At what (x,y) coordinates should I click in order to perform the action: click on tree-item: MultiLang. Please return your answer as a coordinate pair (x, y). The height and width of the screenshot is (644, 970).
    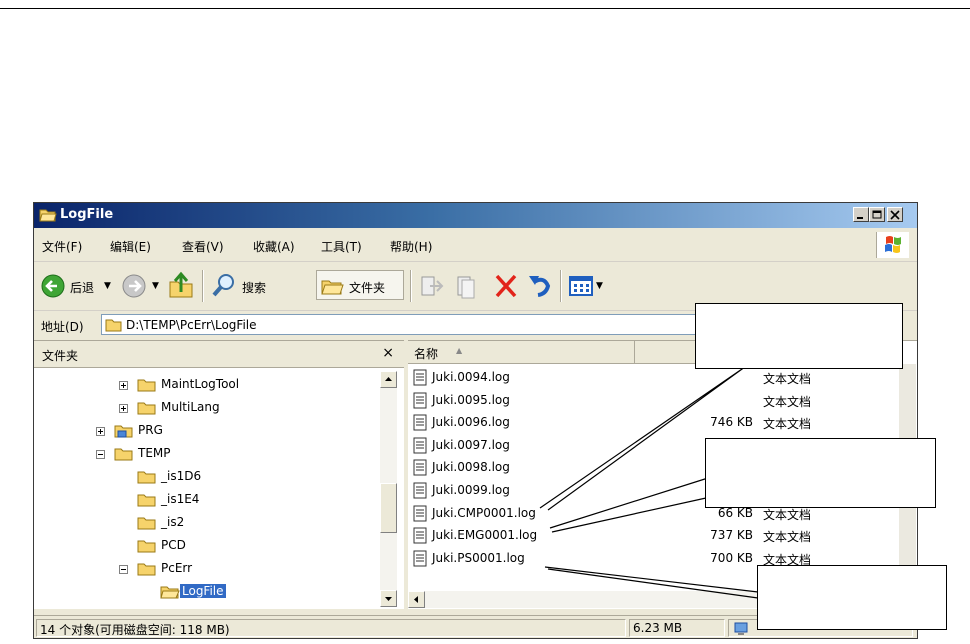
    Looking at the image, I should click on (204, 408).